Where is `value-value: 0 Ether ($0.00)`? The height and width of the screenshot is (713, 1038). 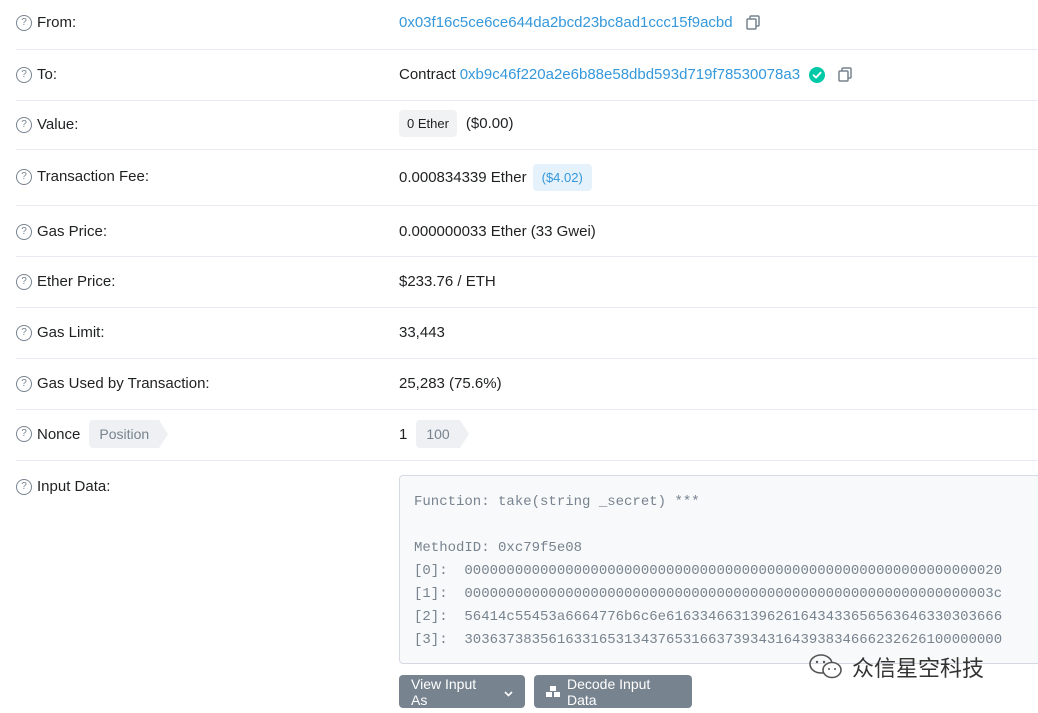
value-value: 0 Ether ($0.00) is located at coordinates (456, 123).